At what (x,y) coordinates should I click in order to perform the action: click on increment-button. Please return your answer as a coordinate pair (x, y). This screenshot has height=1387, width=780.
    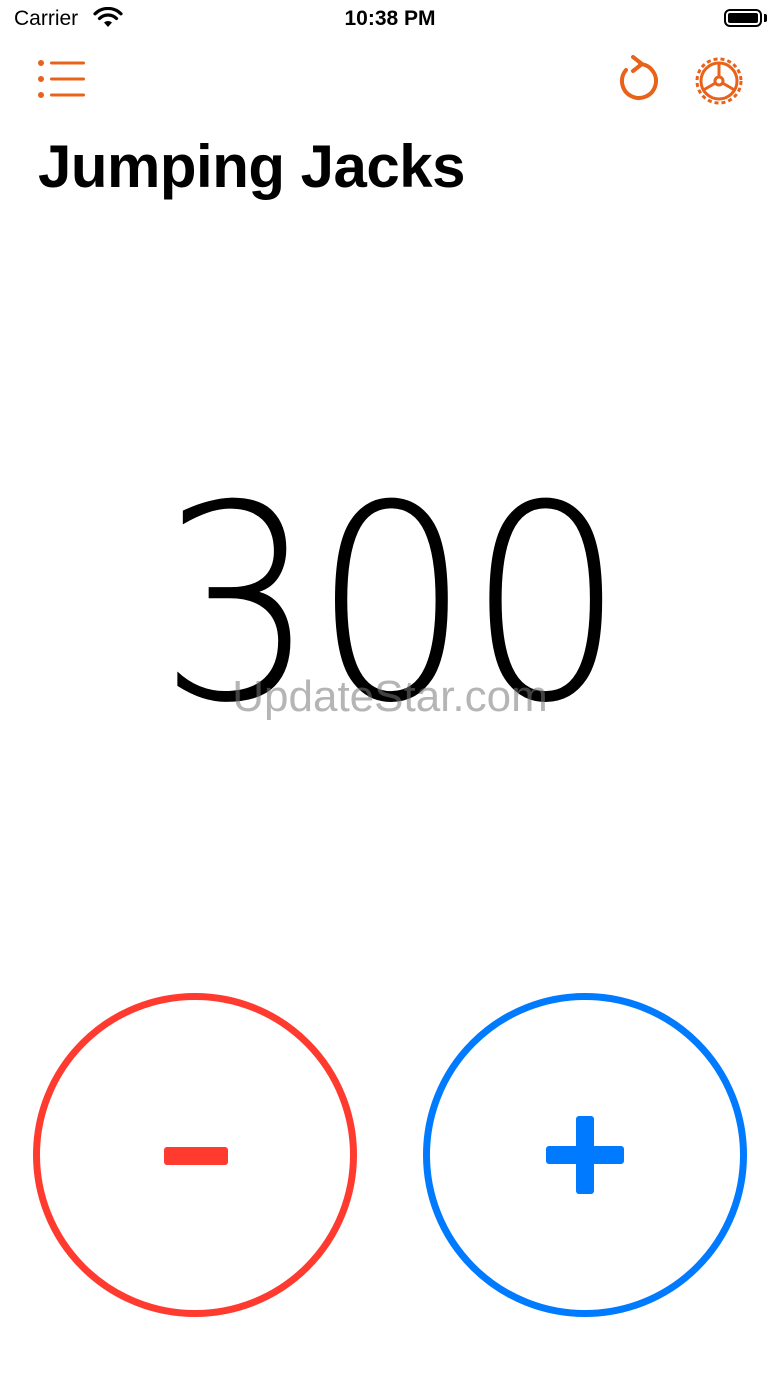
    Looking at the image, I should click on (585, 1155).